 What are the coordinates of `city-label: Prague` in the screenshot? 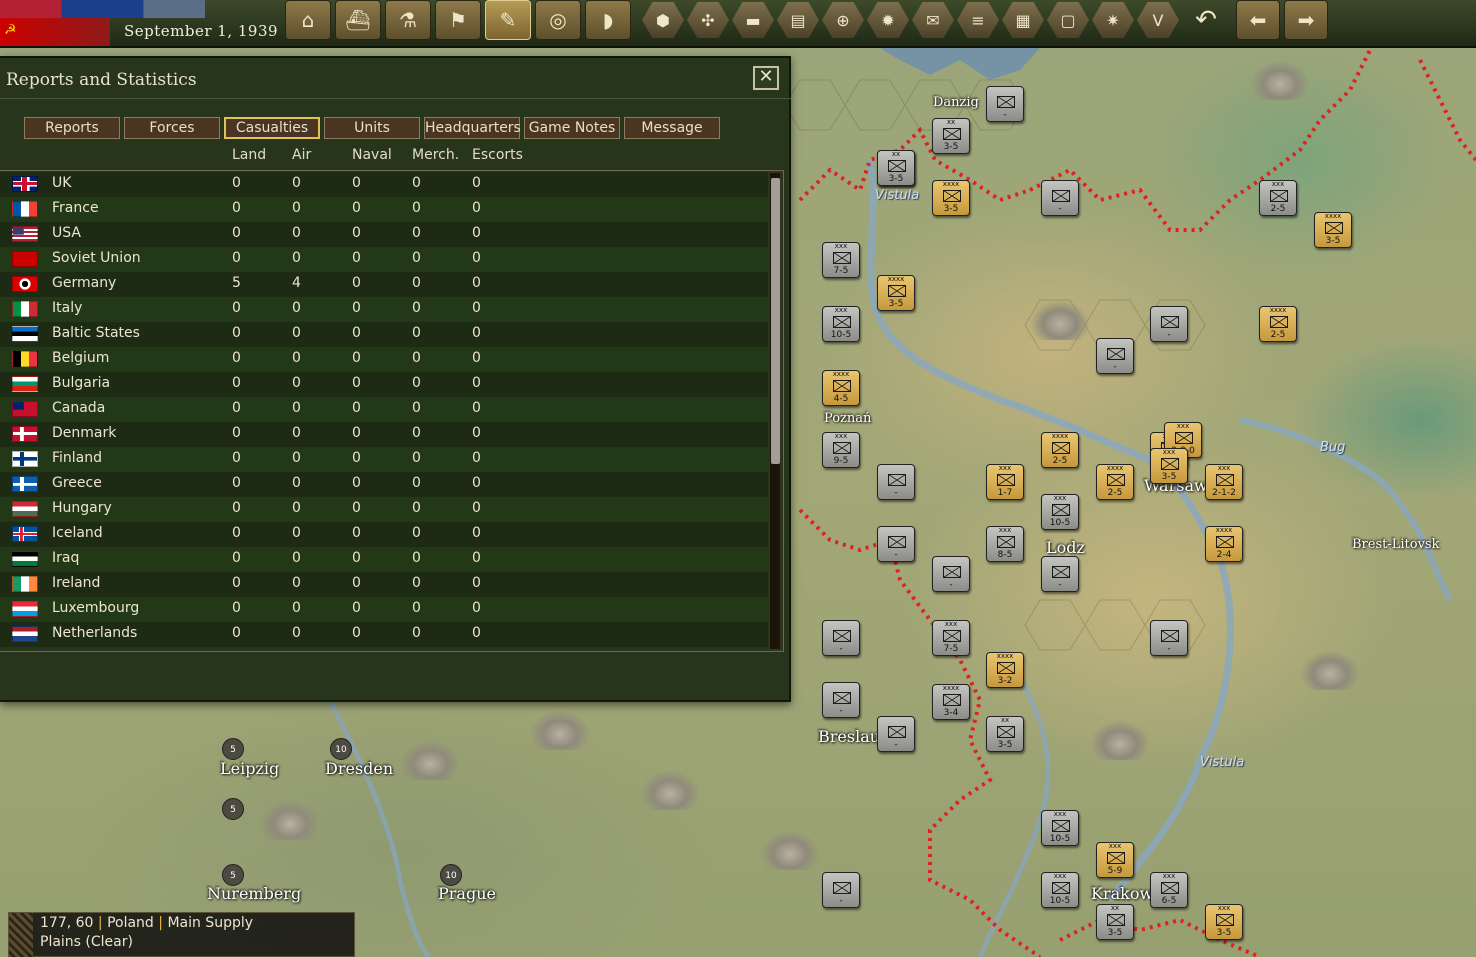 It's located at (467, 893).